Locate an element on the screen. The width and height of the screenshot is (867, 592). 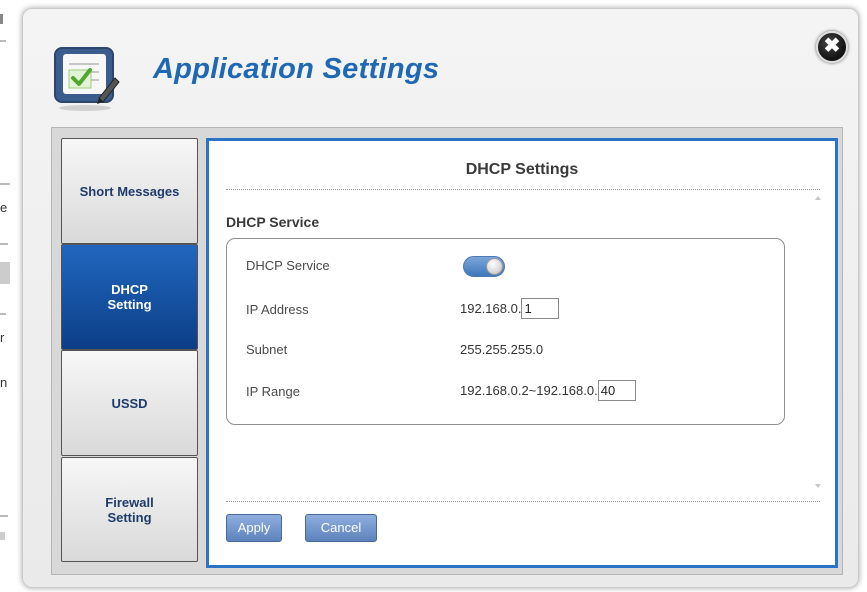
section-title: DHCP Service is located at coordinates (273, 222).